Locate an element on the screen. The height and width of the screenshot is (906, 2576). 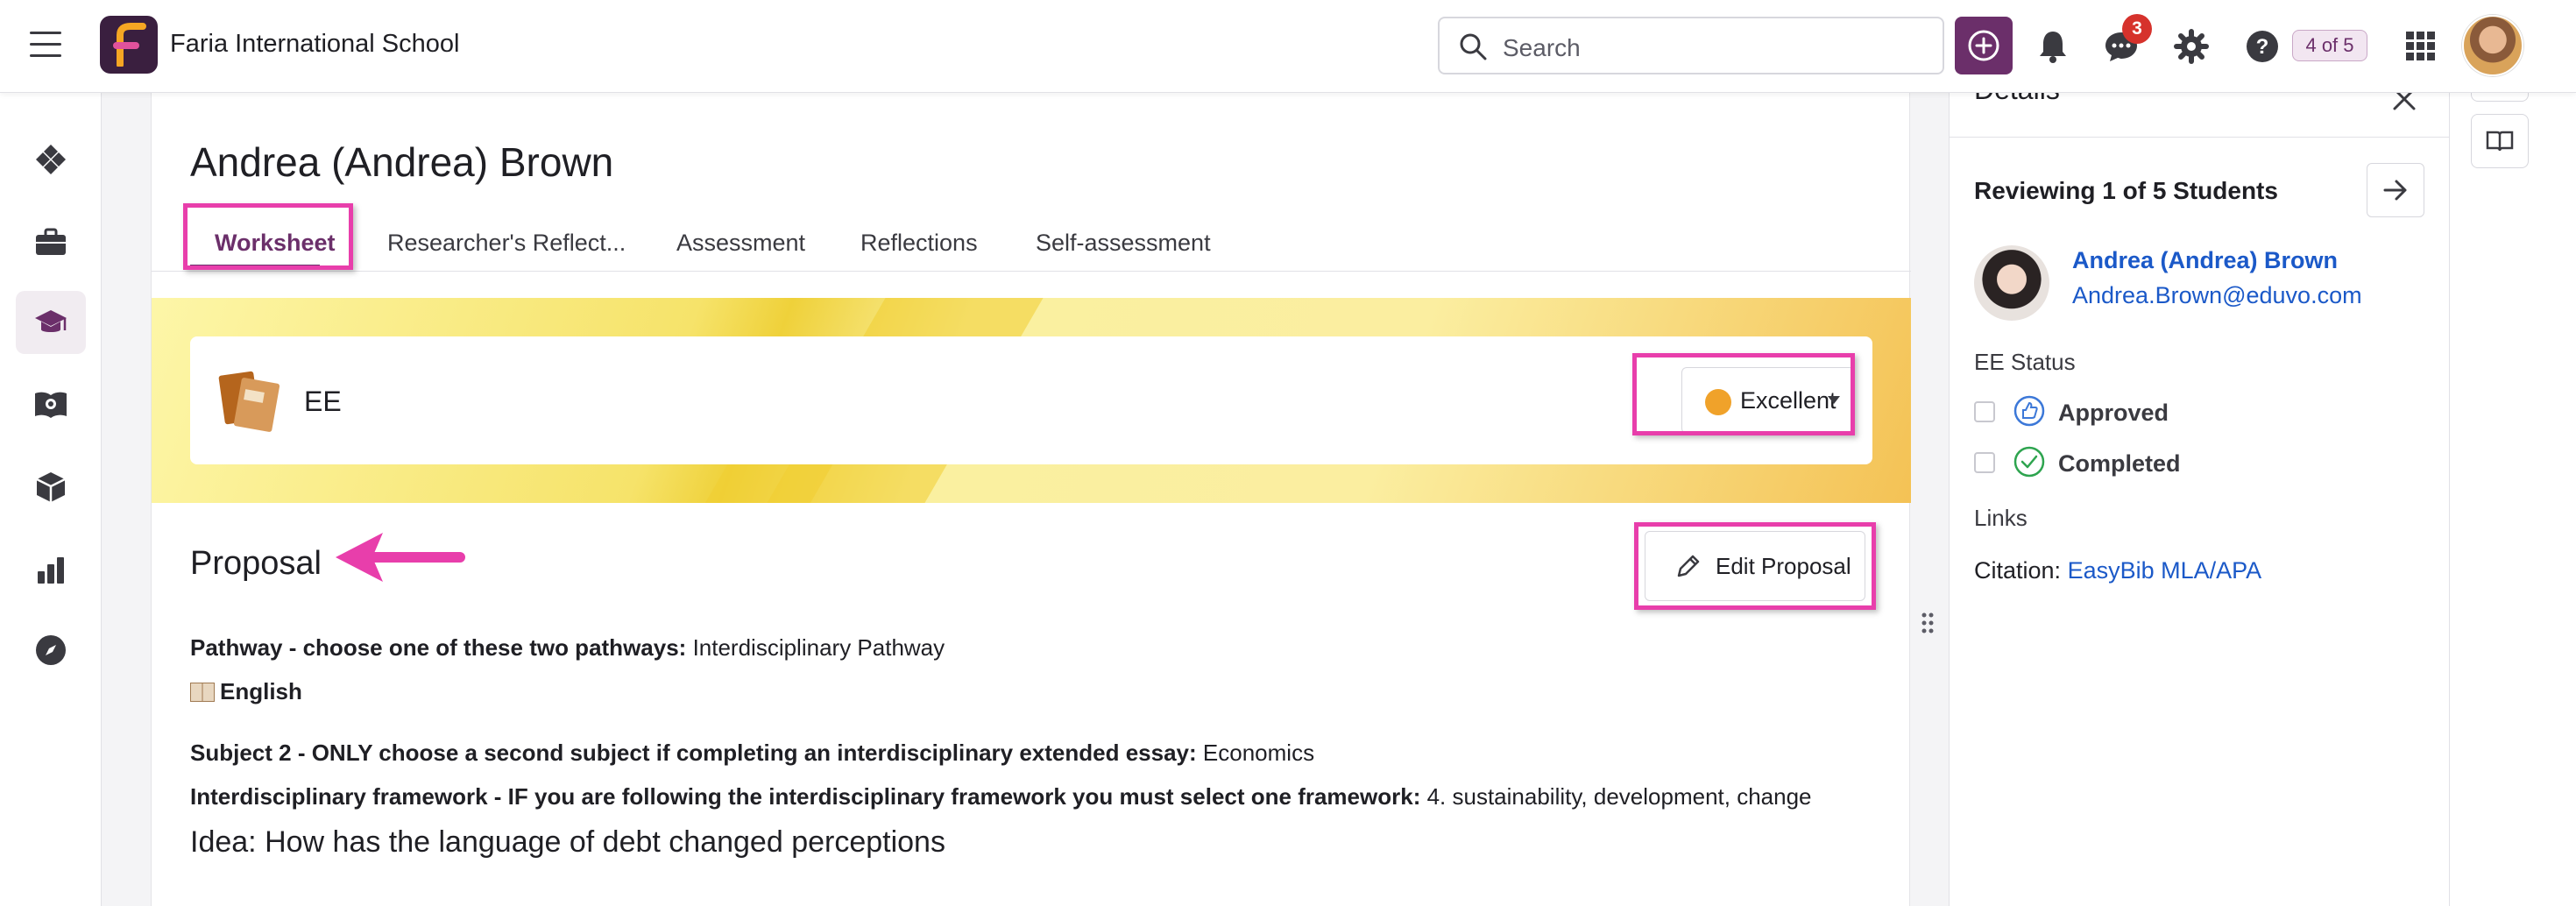
gear-icon is located at coordinates (2191, 47).